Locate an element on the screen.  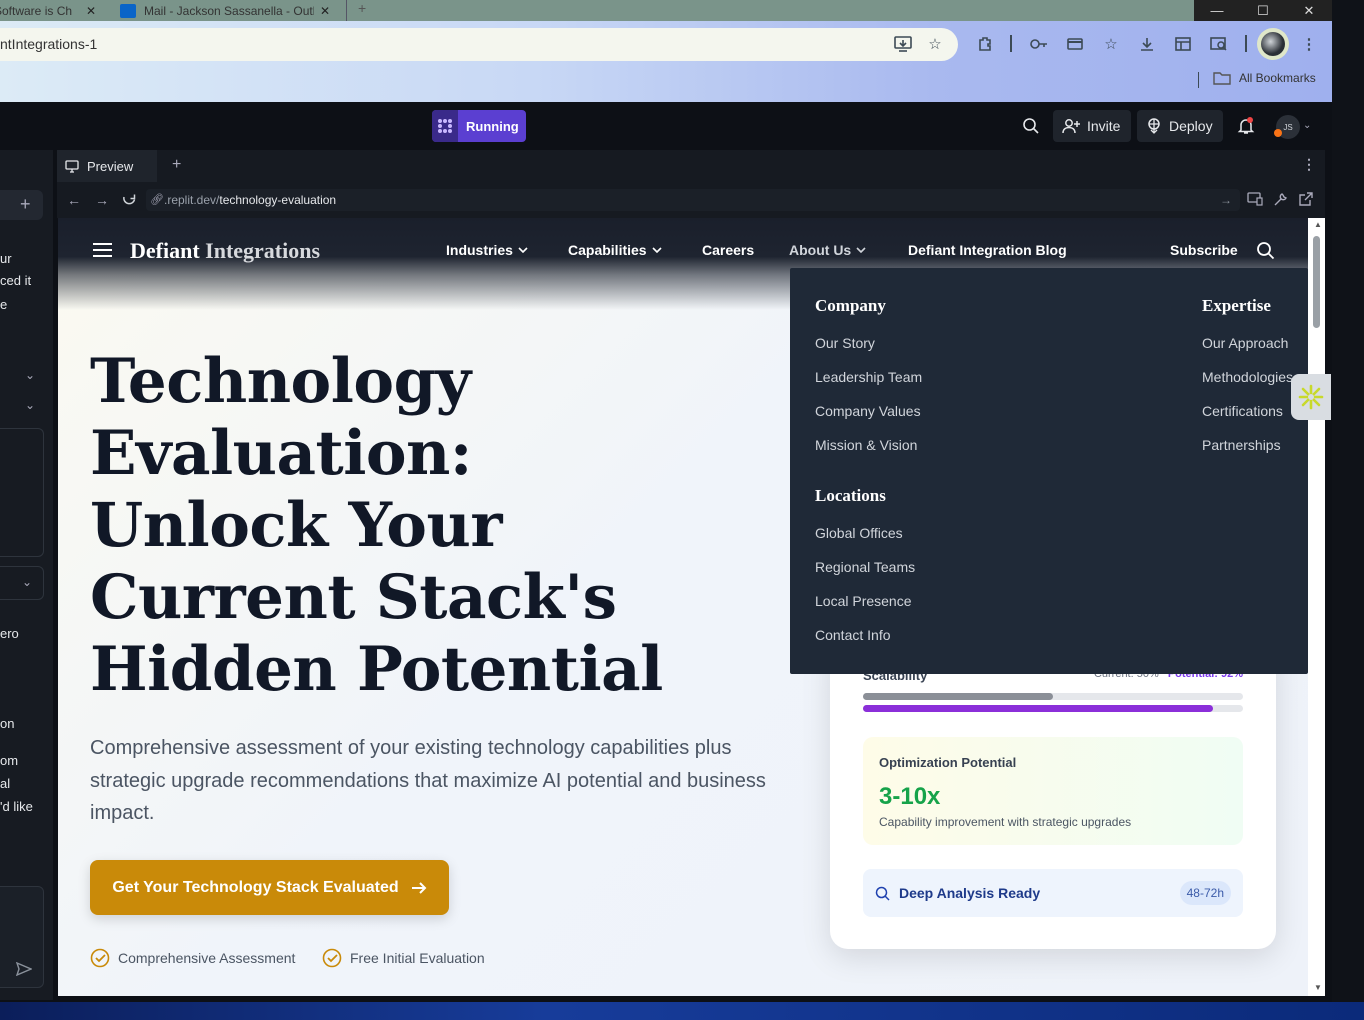
menu-item-values: Company Values is located at coordinates (868, 411).